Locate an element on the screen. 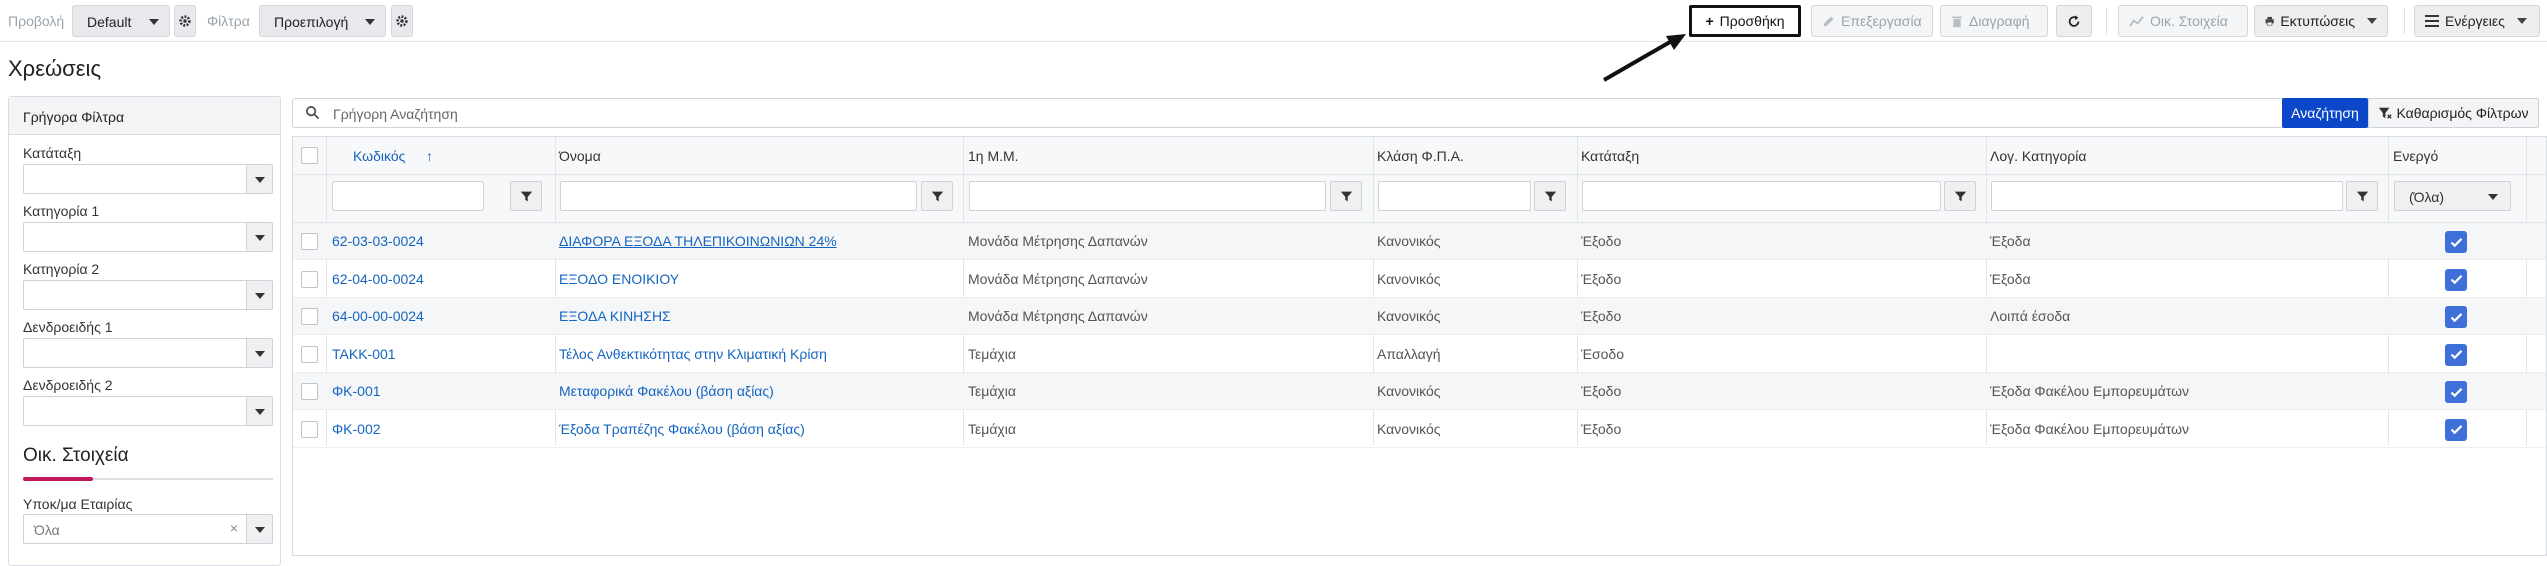 This screenshot has height=566, width=2547. cell-code: ΦΚ-001 is located at coordinates (356, 391).